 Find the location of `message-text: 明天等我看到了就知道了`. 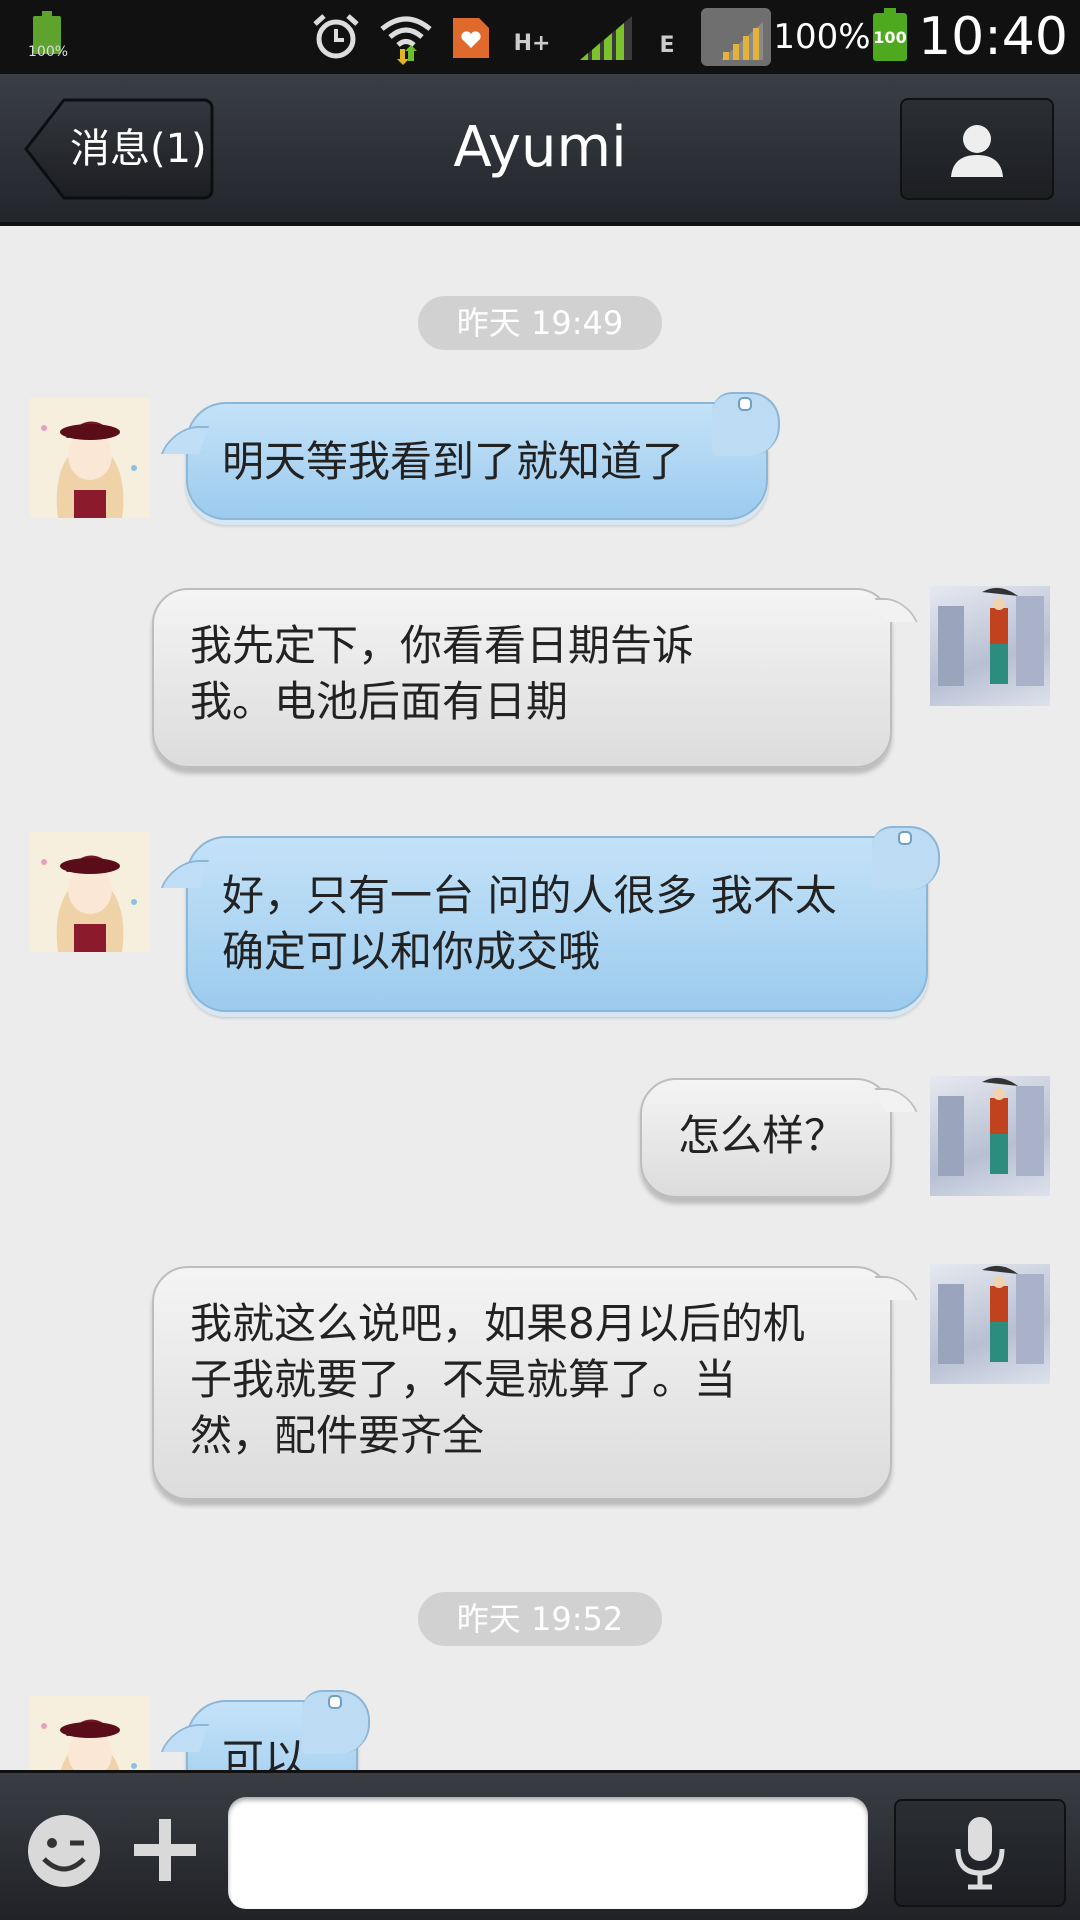

message-text: 明天等我看到了就知道了 is located at coordinates (453, 461).